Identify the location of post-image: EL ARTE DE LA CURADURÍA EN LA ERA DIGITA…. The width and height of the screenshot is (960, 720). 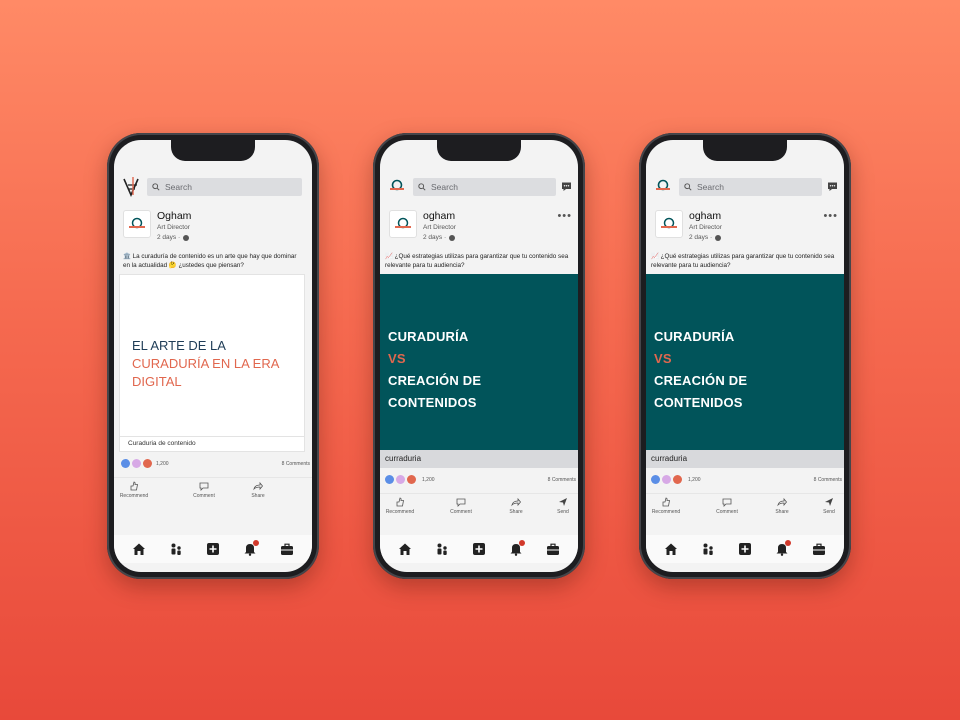
(212, 363).